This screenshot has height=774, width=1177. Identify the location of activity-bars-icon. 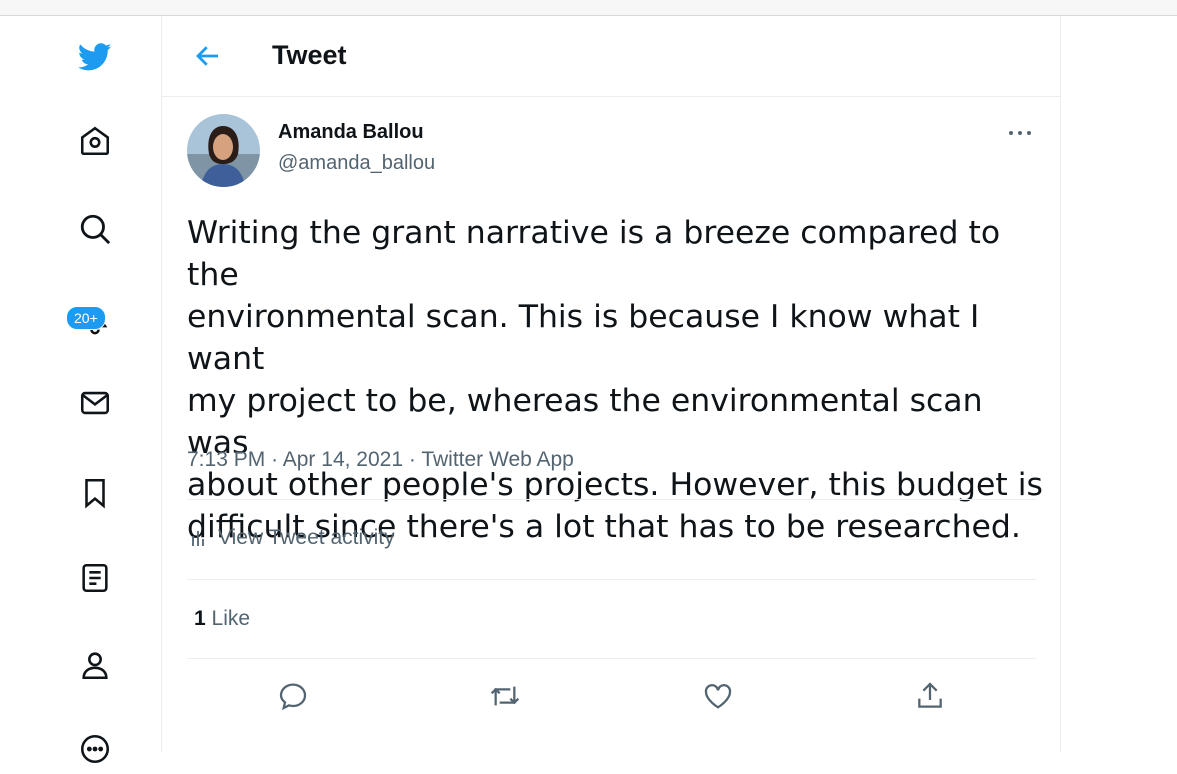
(198, 538).